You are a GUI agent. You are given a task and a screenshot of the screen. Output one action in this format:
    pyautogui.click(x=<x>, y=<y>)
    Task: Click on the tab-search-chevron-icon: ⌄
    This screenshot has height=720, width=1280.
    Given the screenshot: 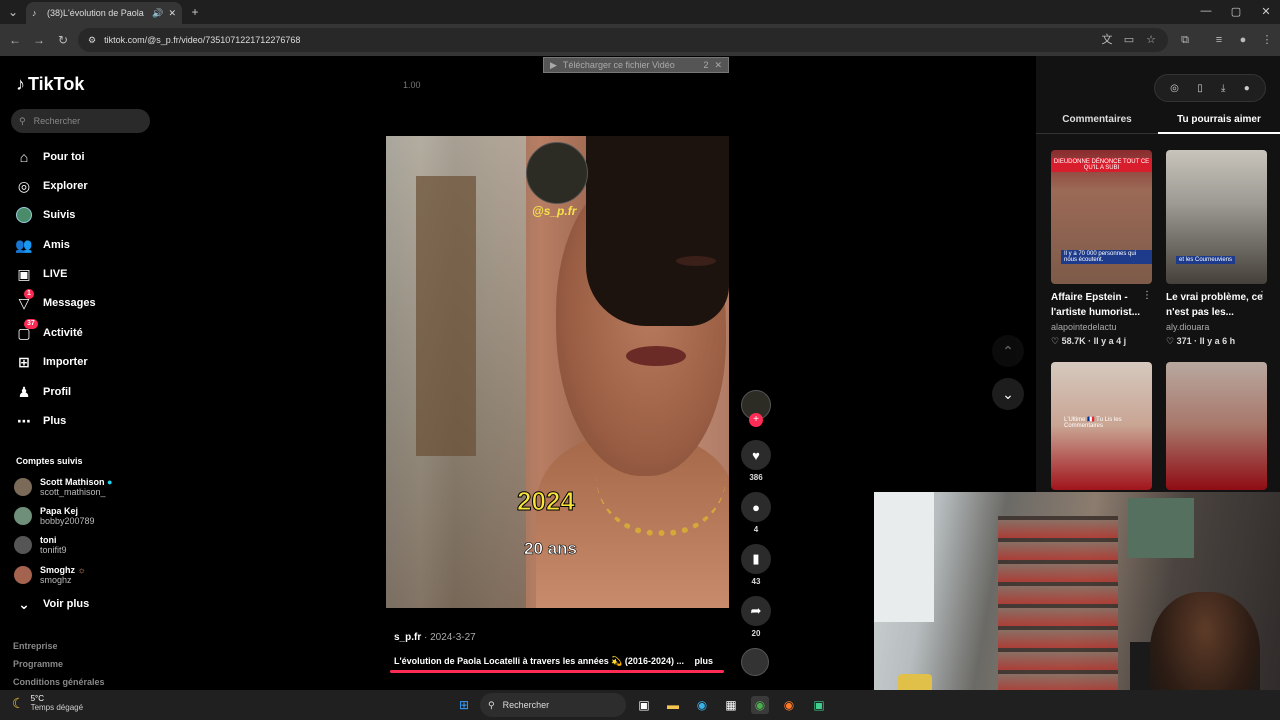 What is the action you would take?
    pyautogui.click(x=13, y=12)
    